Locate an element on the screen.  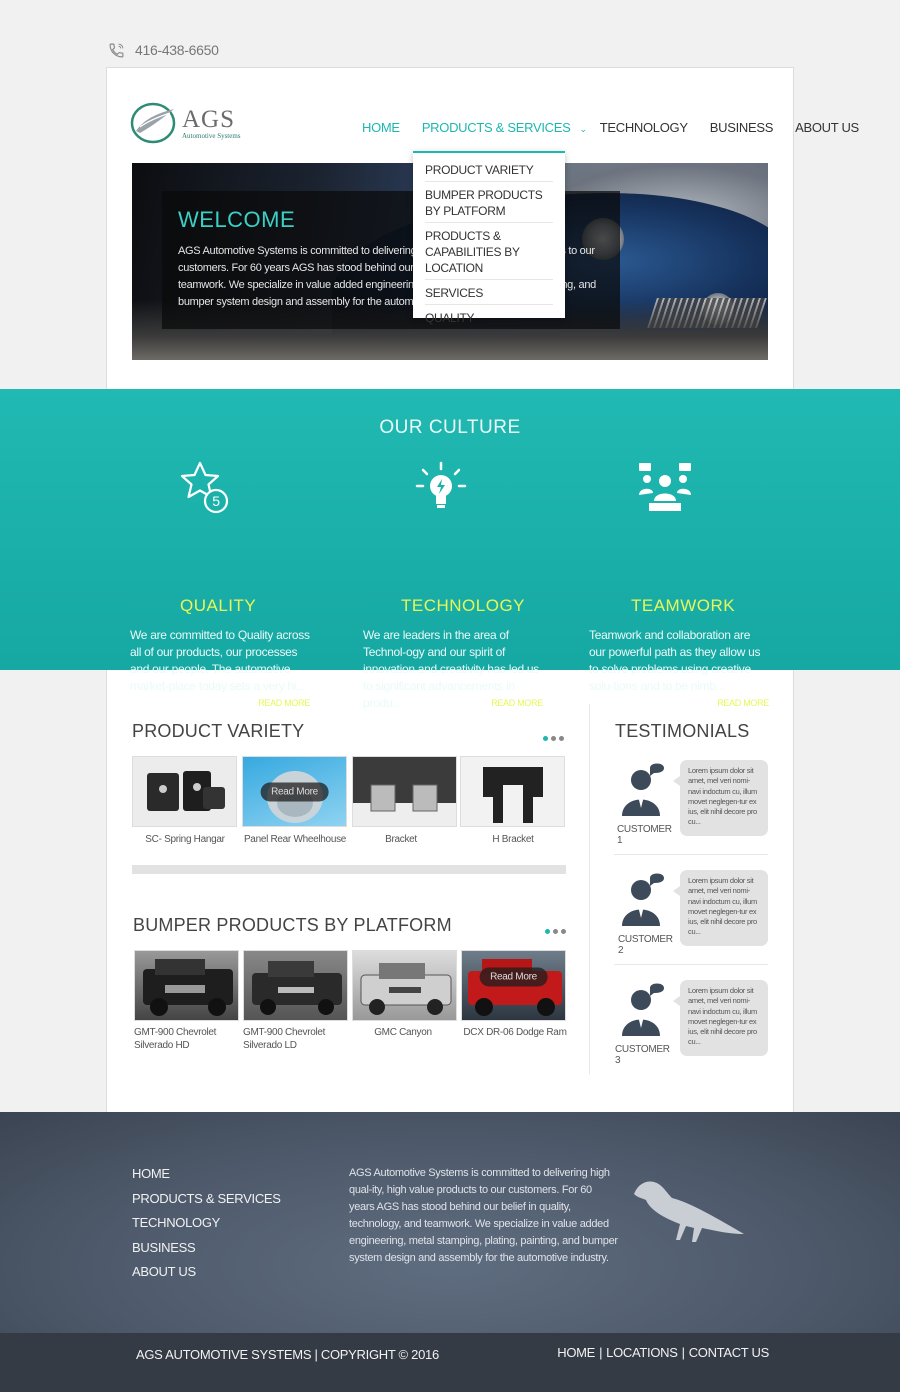
bracket-image is located at coordinates (404, 805).